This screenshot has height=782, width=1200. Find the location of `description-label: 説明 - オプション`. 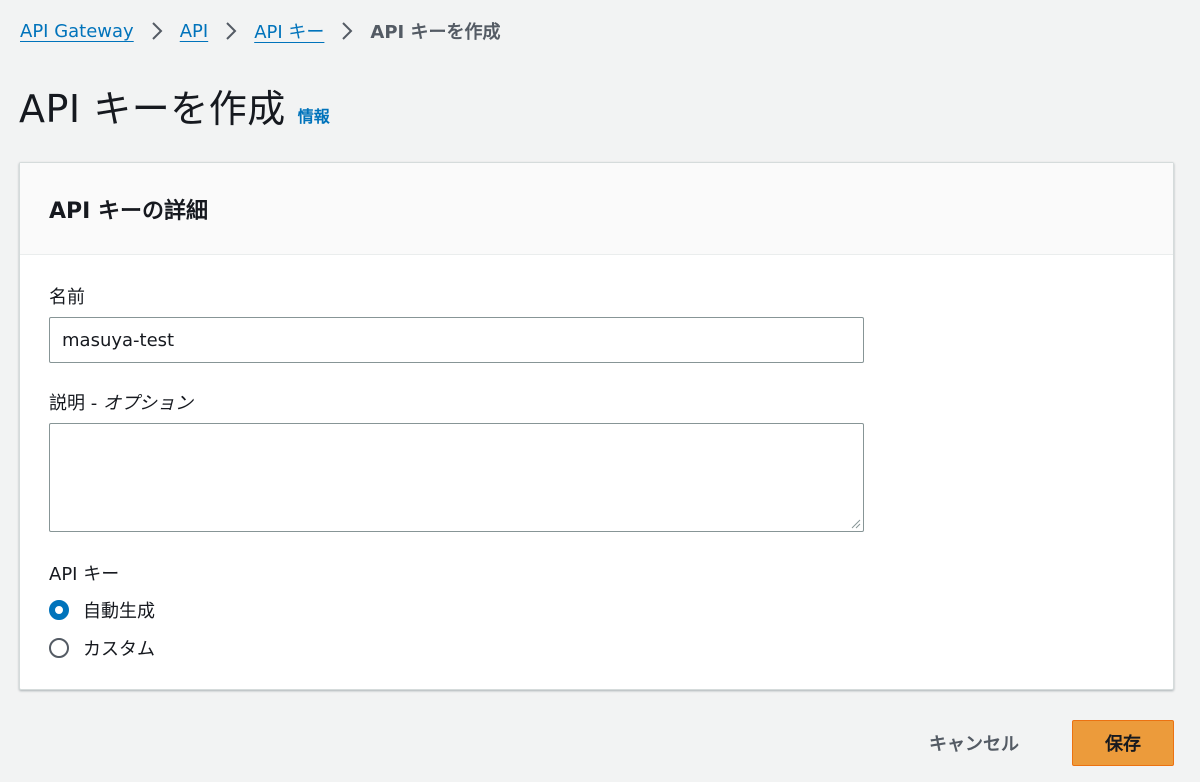

description-label: 説明 - オプション is located at coordinates (121, 402).